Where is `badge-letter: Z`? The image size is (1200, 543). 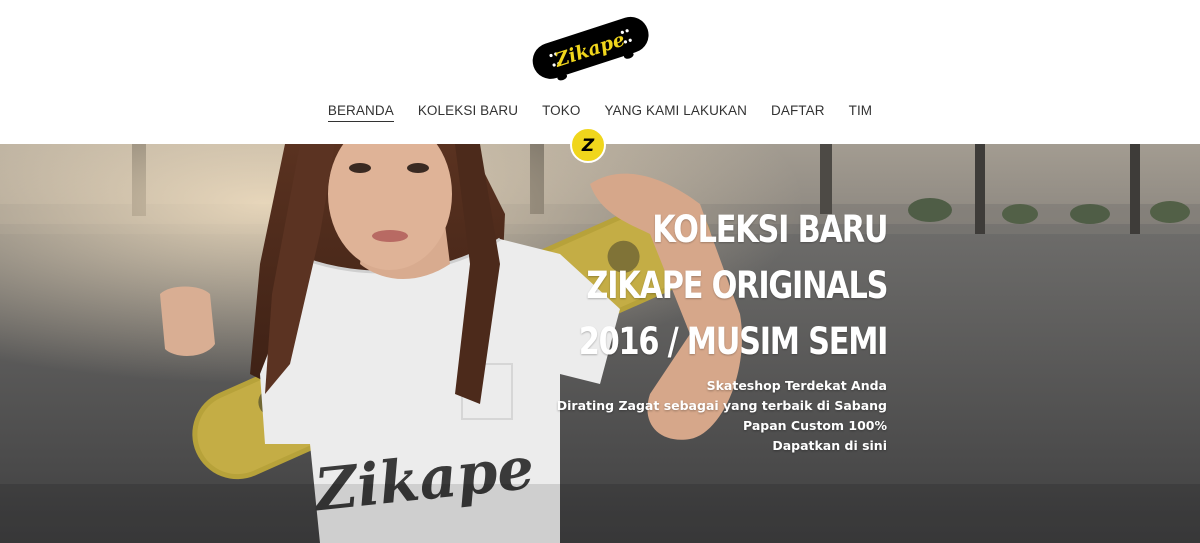
badge-letter: Z is located at coordinates (588, 145).